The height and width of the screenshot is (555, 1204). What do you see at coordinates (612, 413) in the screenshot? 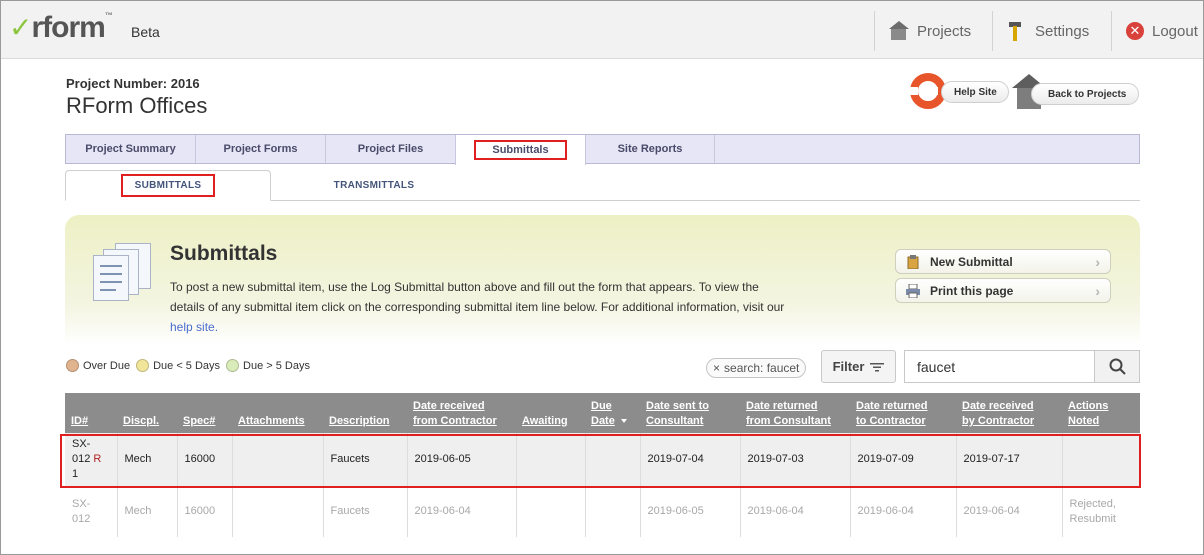
I see `col-due-date: Due Date` at bounding box center [612, 413].